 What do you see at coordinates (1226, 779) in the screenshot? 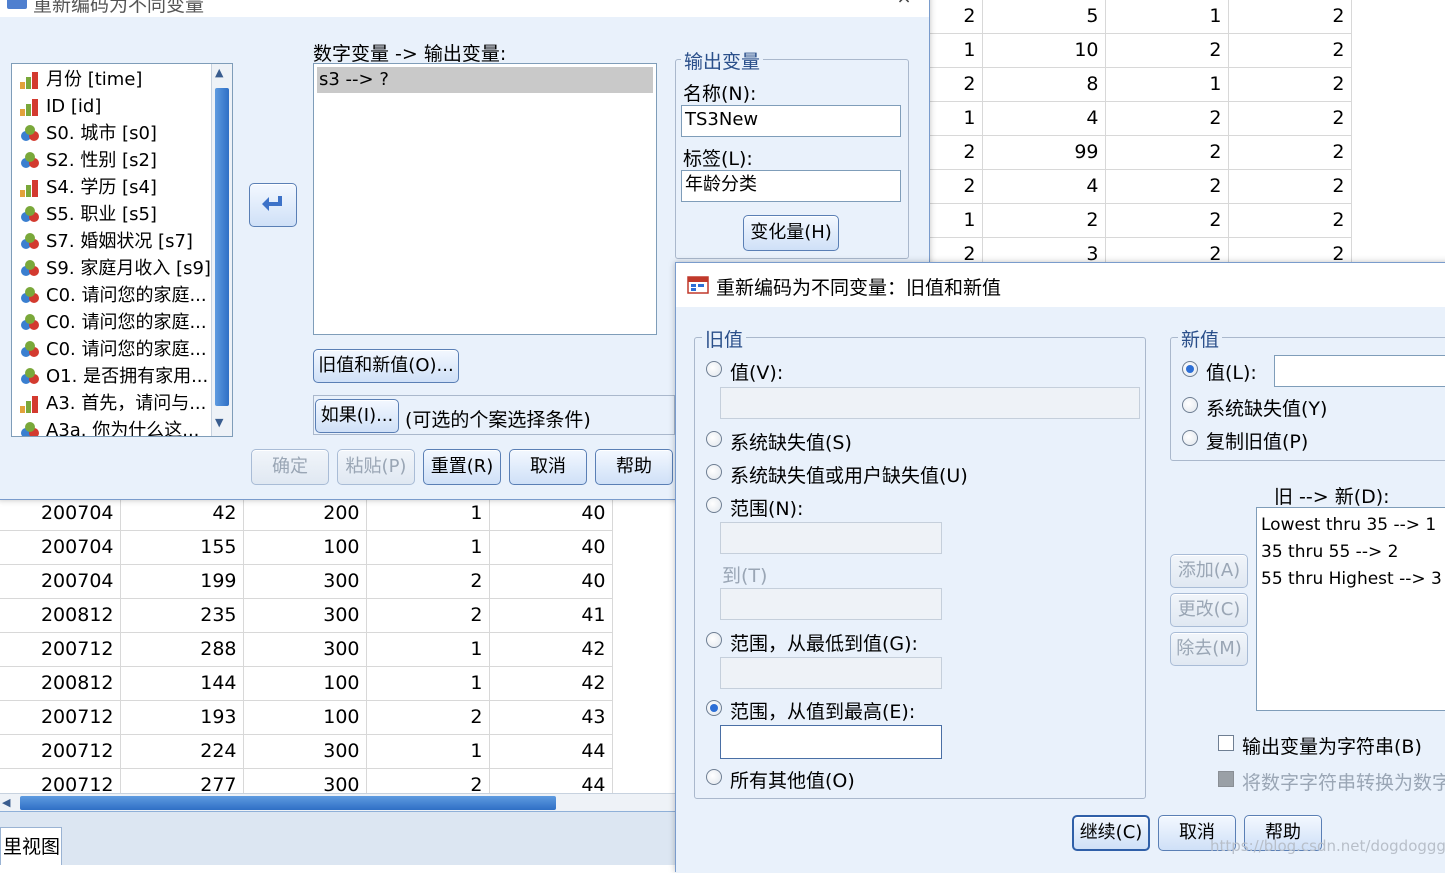
I see `convert-numeric-checkbox` at bounding box center [1226, 779].